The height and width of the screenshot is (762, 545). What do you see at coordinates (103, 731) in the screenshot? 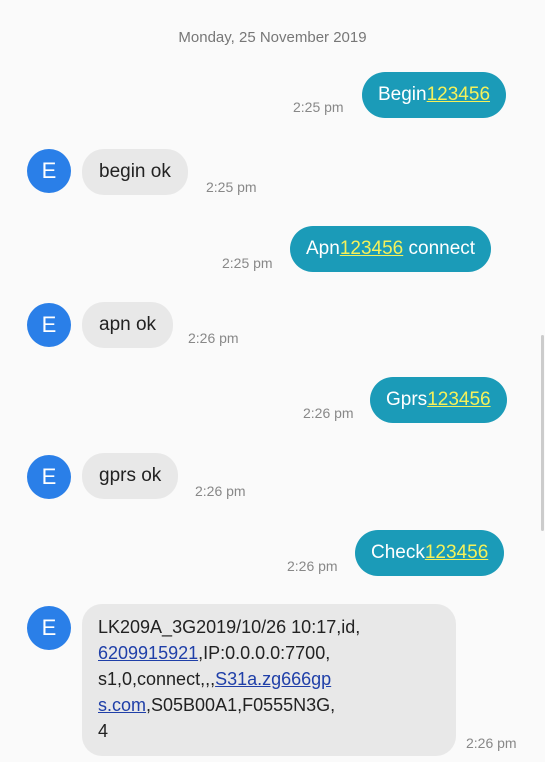
I see `message-text: 4` at bounding box center [103, 731].